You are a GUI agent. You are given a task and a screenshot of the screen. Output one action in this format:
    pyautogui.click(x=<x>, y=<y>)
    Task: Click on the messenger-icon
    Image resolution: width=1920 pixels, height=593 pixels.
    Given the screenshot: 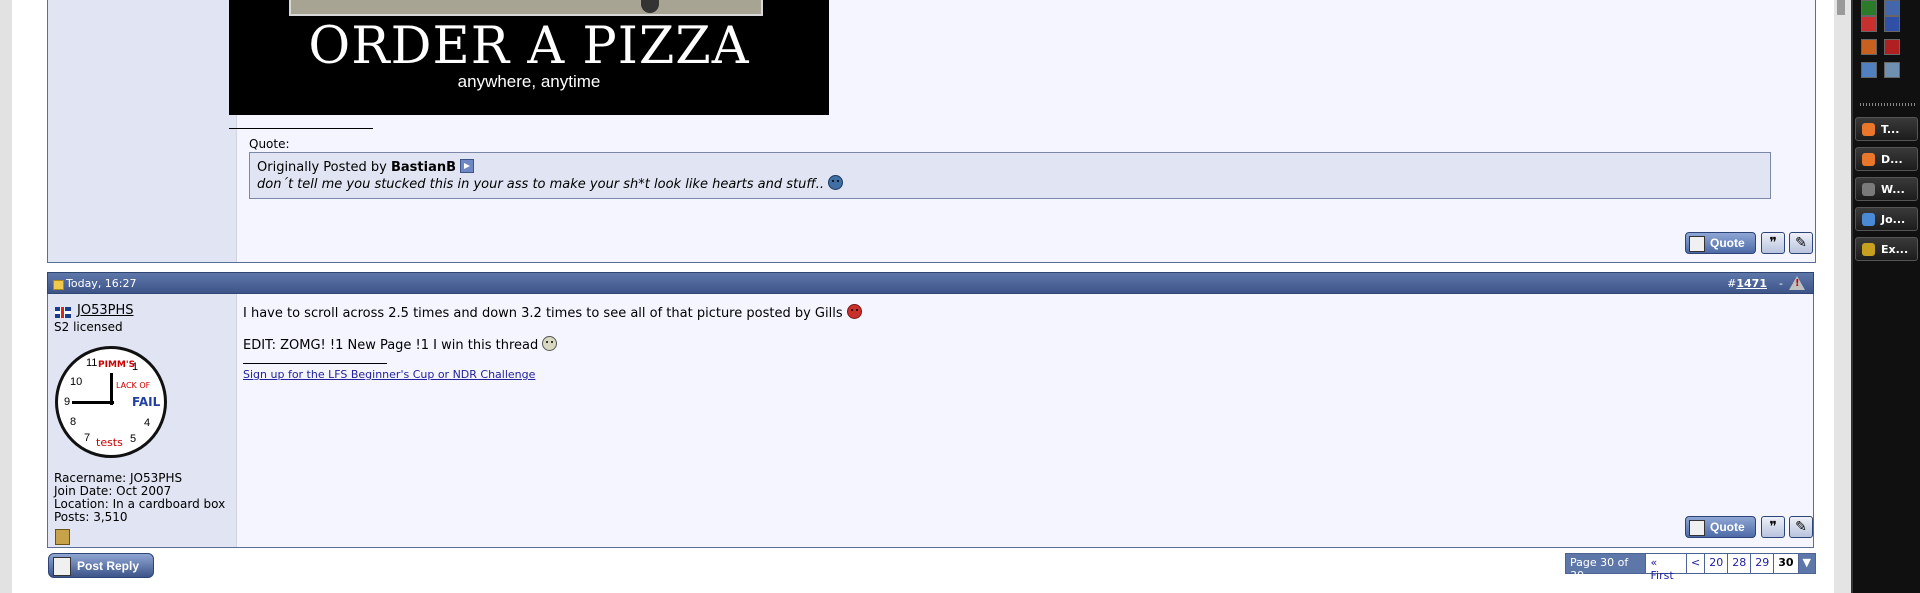 What is the action you would take?
    pyautogui.click(x=1868, y=219)
    